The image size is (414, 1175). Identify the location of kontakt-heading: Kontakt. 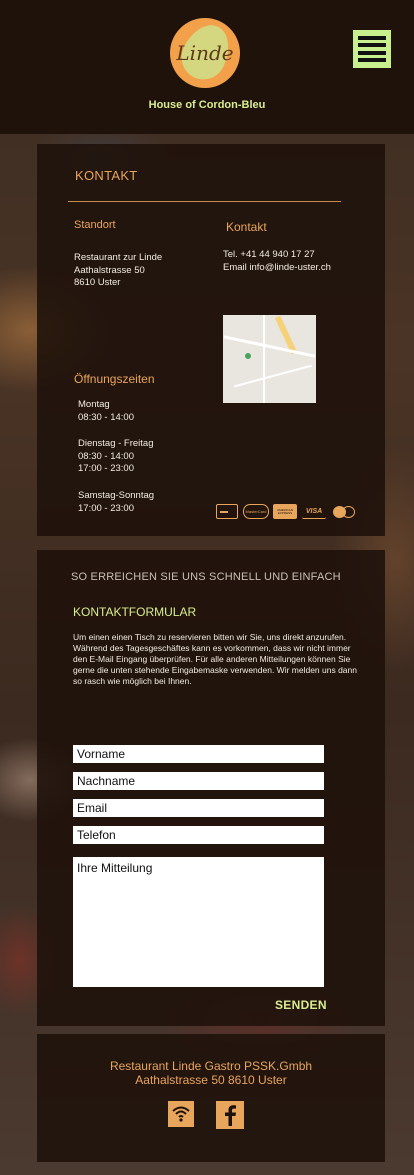
(246, 227).